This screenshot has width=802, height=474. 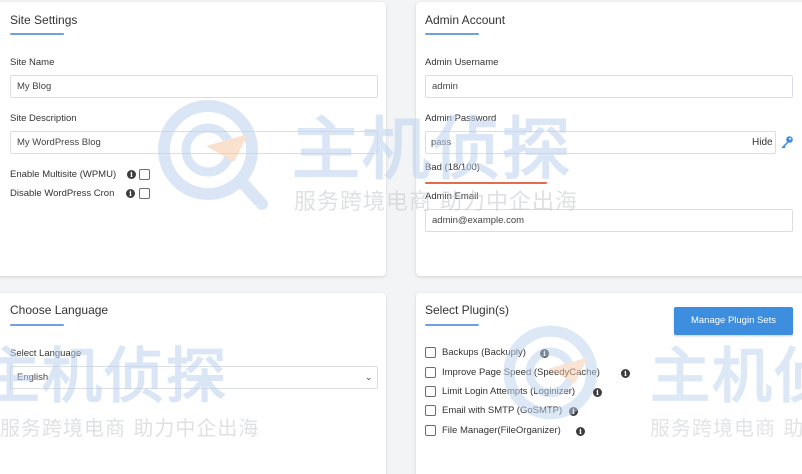 What do you see at coordinates (501, 430) in the screenshot?
I see `plugin-label: File Manager(FileOrganizer)` at bounding box center [501, 430].